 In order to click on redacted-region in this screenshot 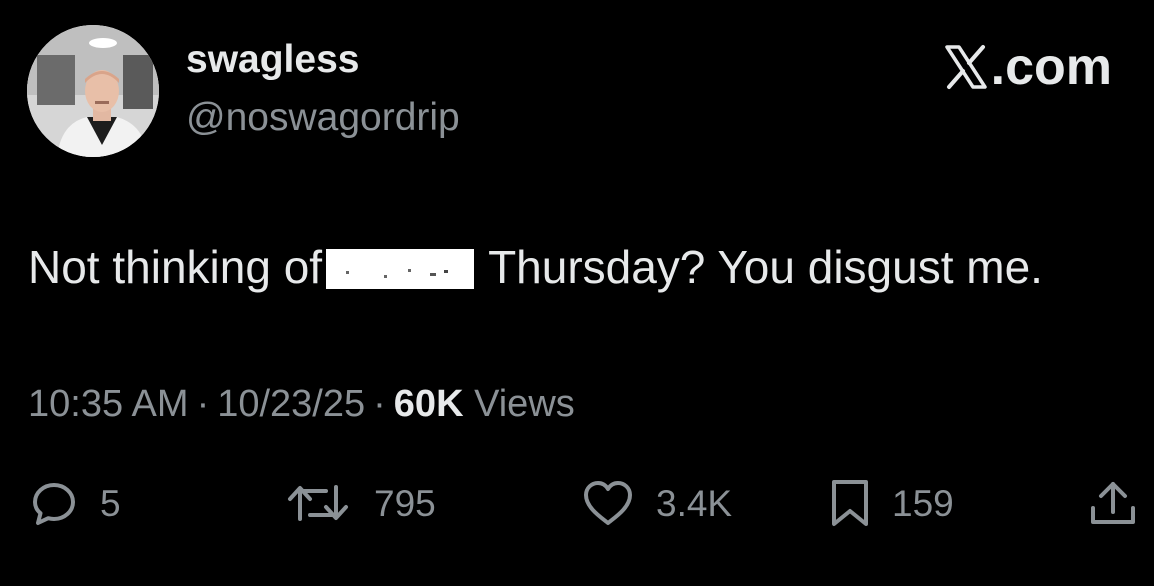, I will do `click(400, 269)`.